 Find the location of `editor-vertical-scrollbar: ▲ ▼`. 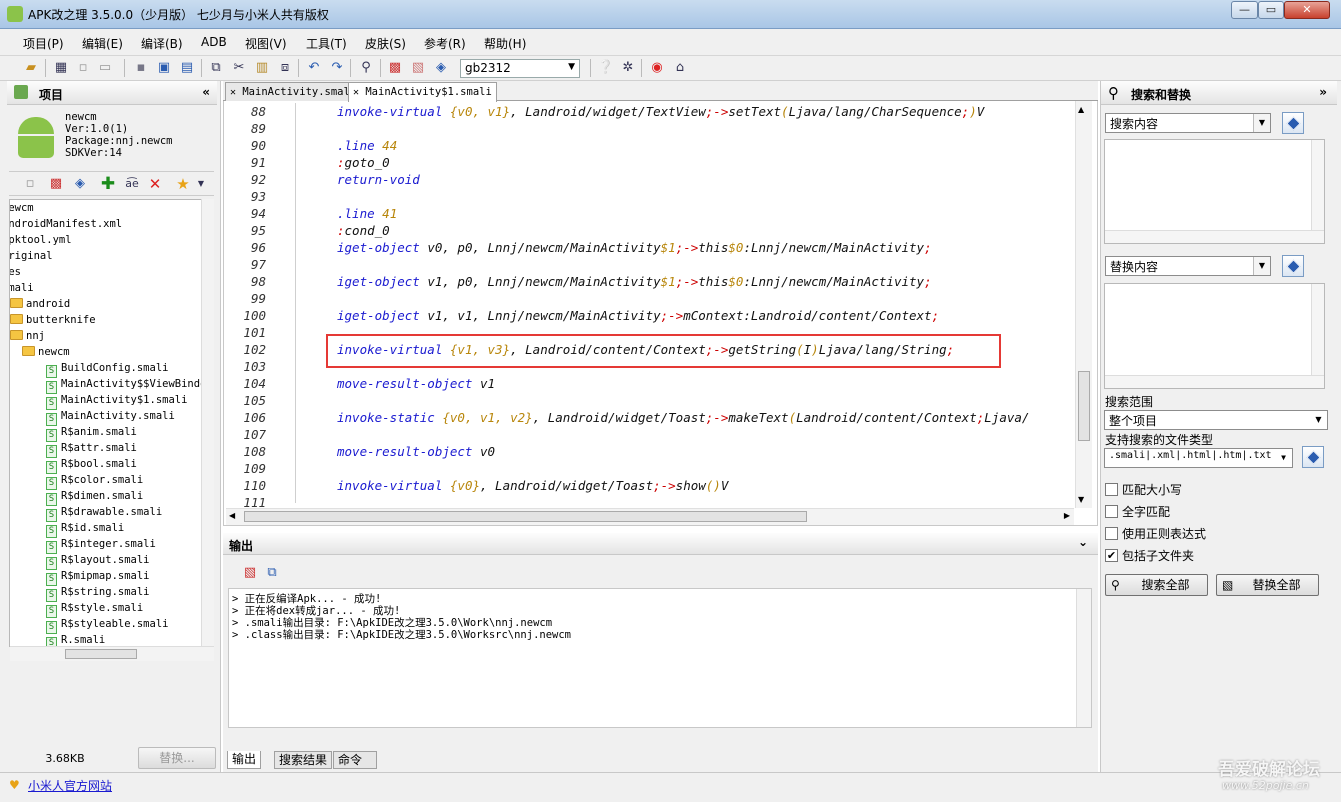

editor-vertical-scrollbar: ▲ ▼ is located at coordinates (1083, 304).